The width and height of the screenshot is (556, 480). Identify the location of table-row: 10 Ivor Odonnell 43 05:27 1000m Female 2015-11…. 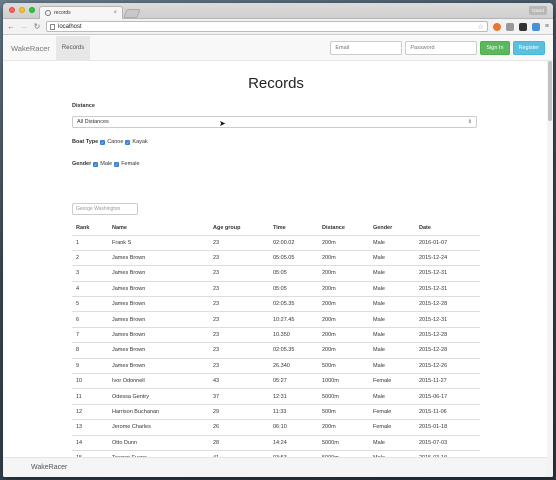
(276, 381).